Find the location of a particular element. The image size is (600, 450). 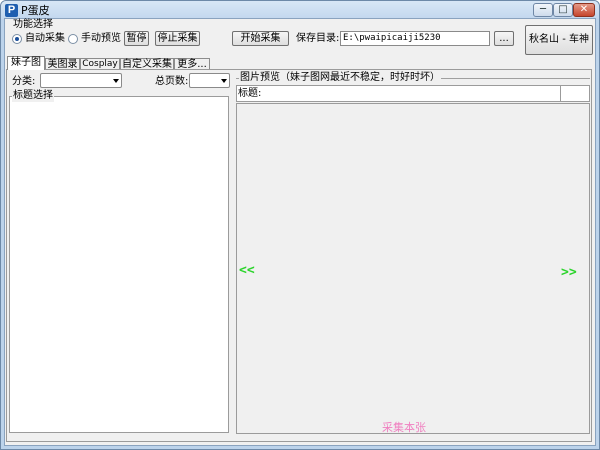

collect-this-button: 采集本张 is located at coordinates (404, 428).